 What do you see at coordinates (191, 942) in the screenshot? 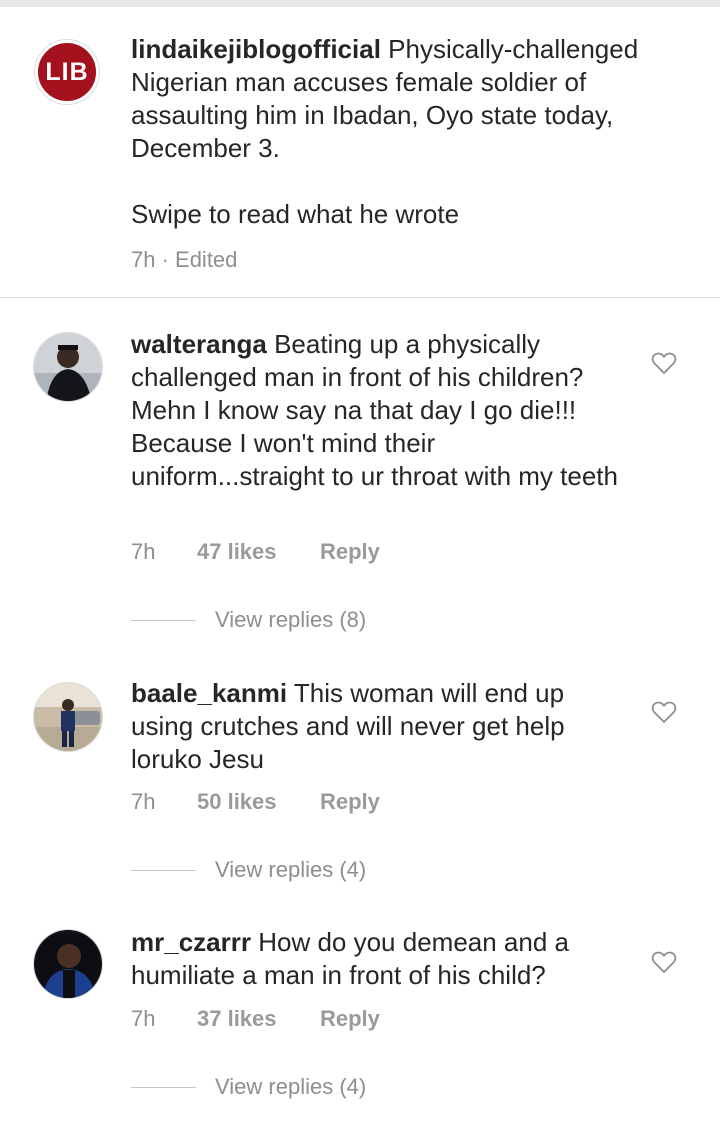
I see `comment-username: mr_czarrr` at bounding box center [191, 942].